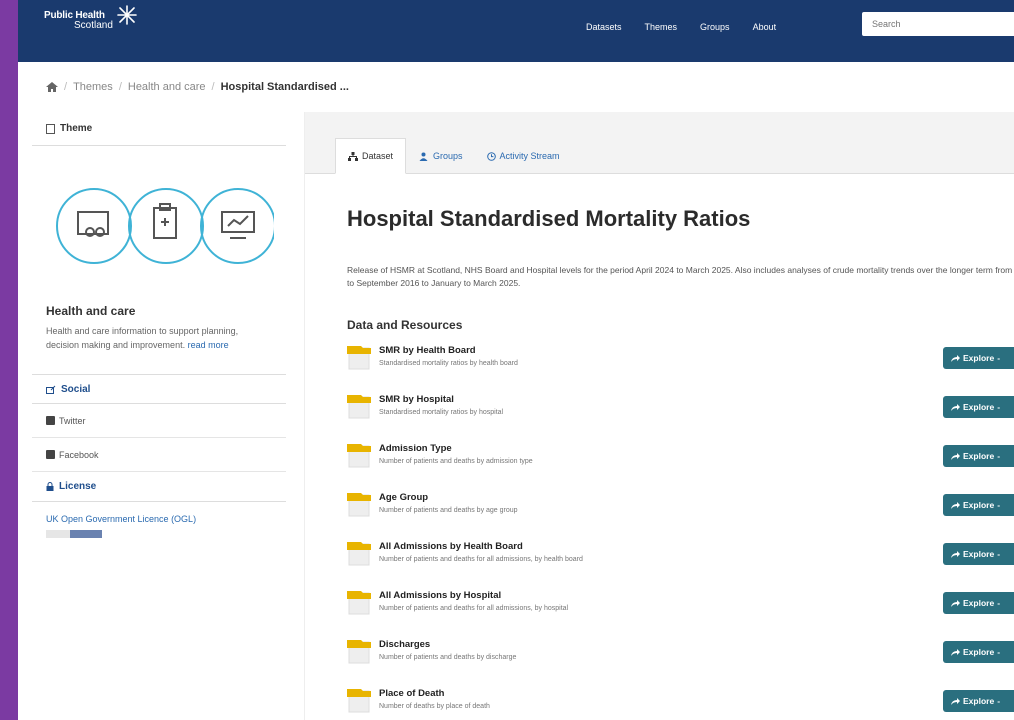  I want to click on breadcrumb-themes: Themes, so click(93, 87).